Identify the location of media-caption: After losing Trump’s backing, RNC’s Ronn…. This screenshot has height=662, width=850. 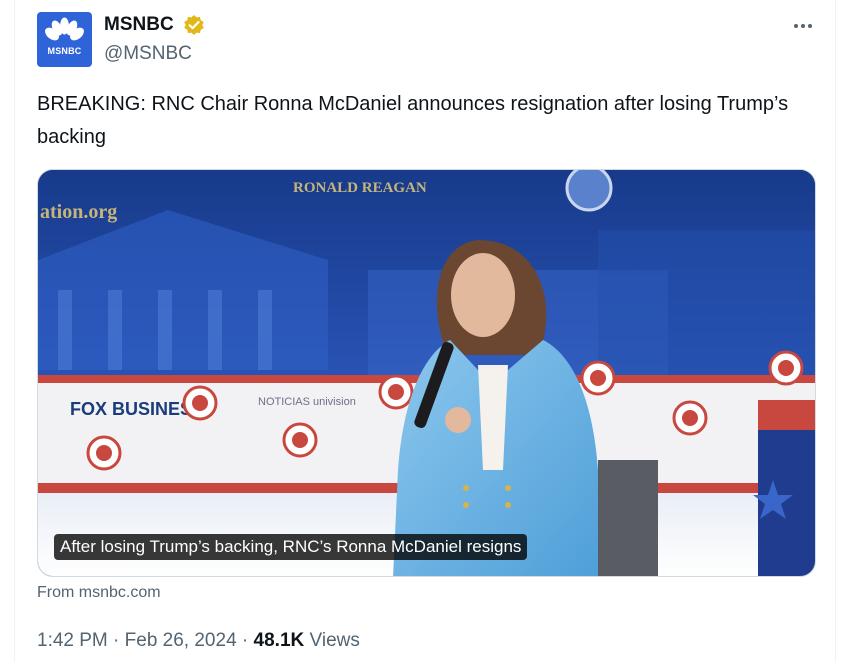
(291, 547).